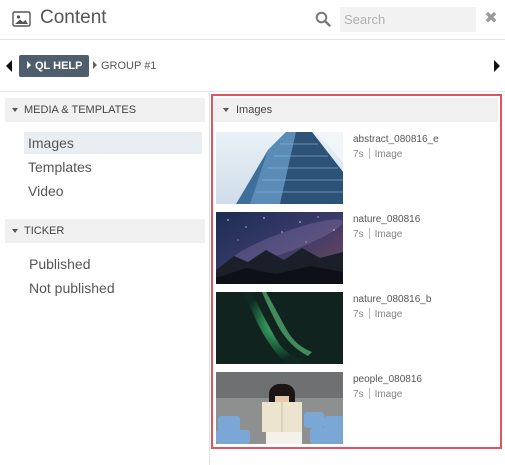 This screenshot has height=465, width=505. I want to click on sidebar-item-published: Published, so click(60, 264).